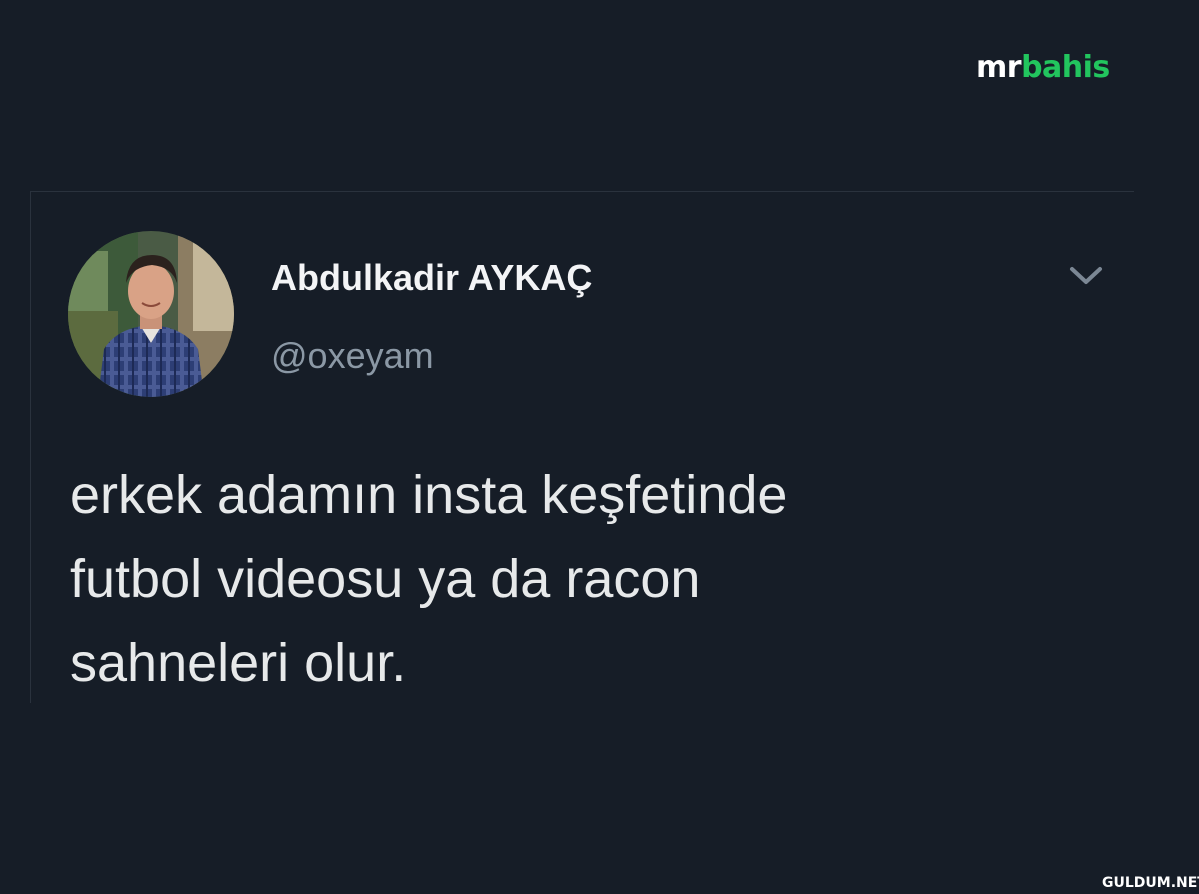 This screenshot has width=1199, height=894. I want to click on tweet-left-divider, so click(30, 447).